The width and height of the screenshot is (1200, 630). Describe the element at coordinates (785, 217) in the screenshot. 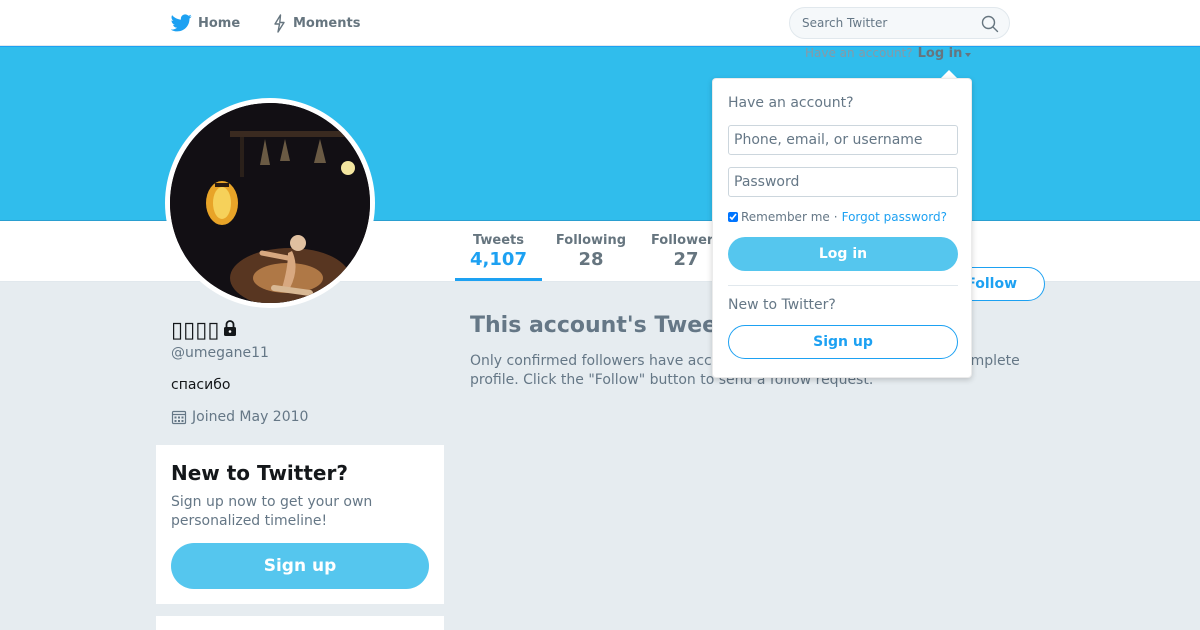

I see `remember-me-label: Remember me` at that location.